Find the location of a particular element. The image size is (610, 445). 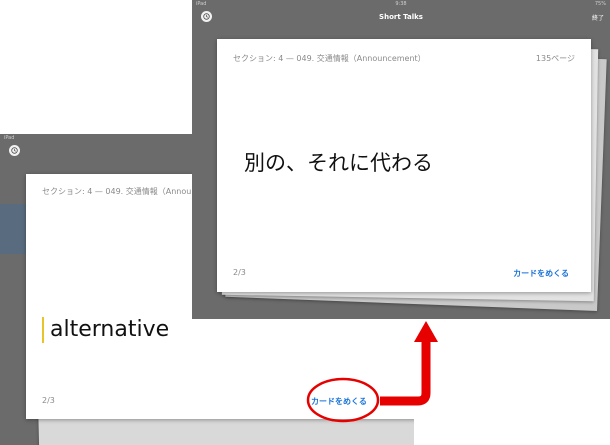

nav-title: Short Talks is located at coordinates (401, 17).